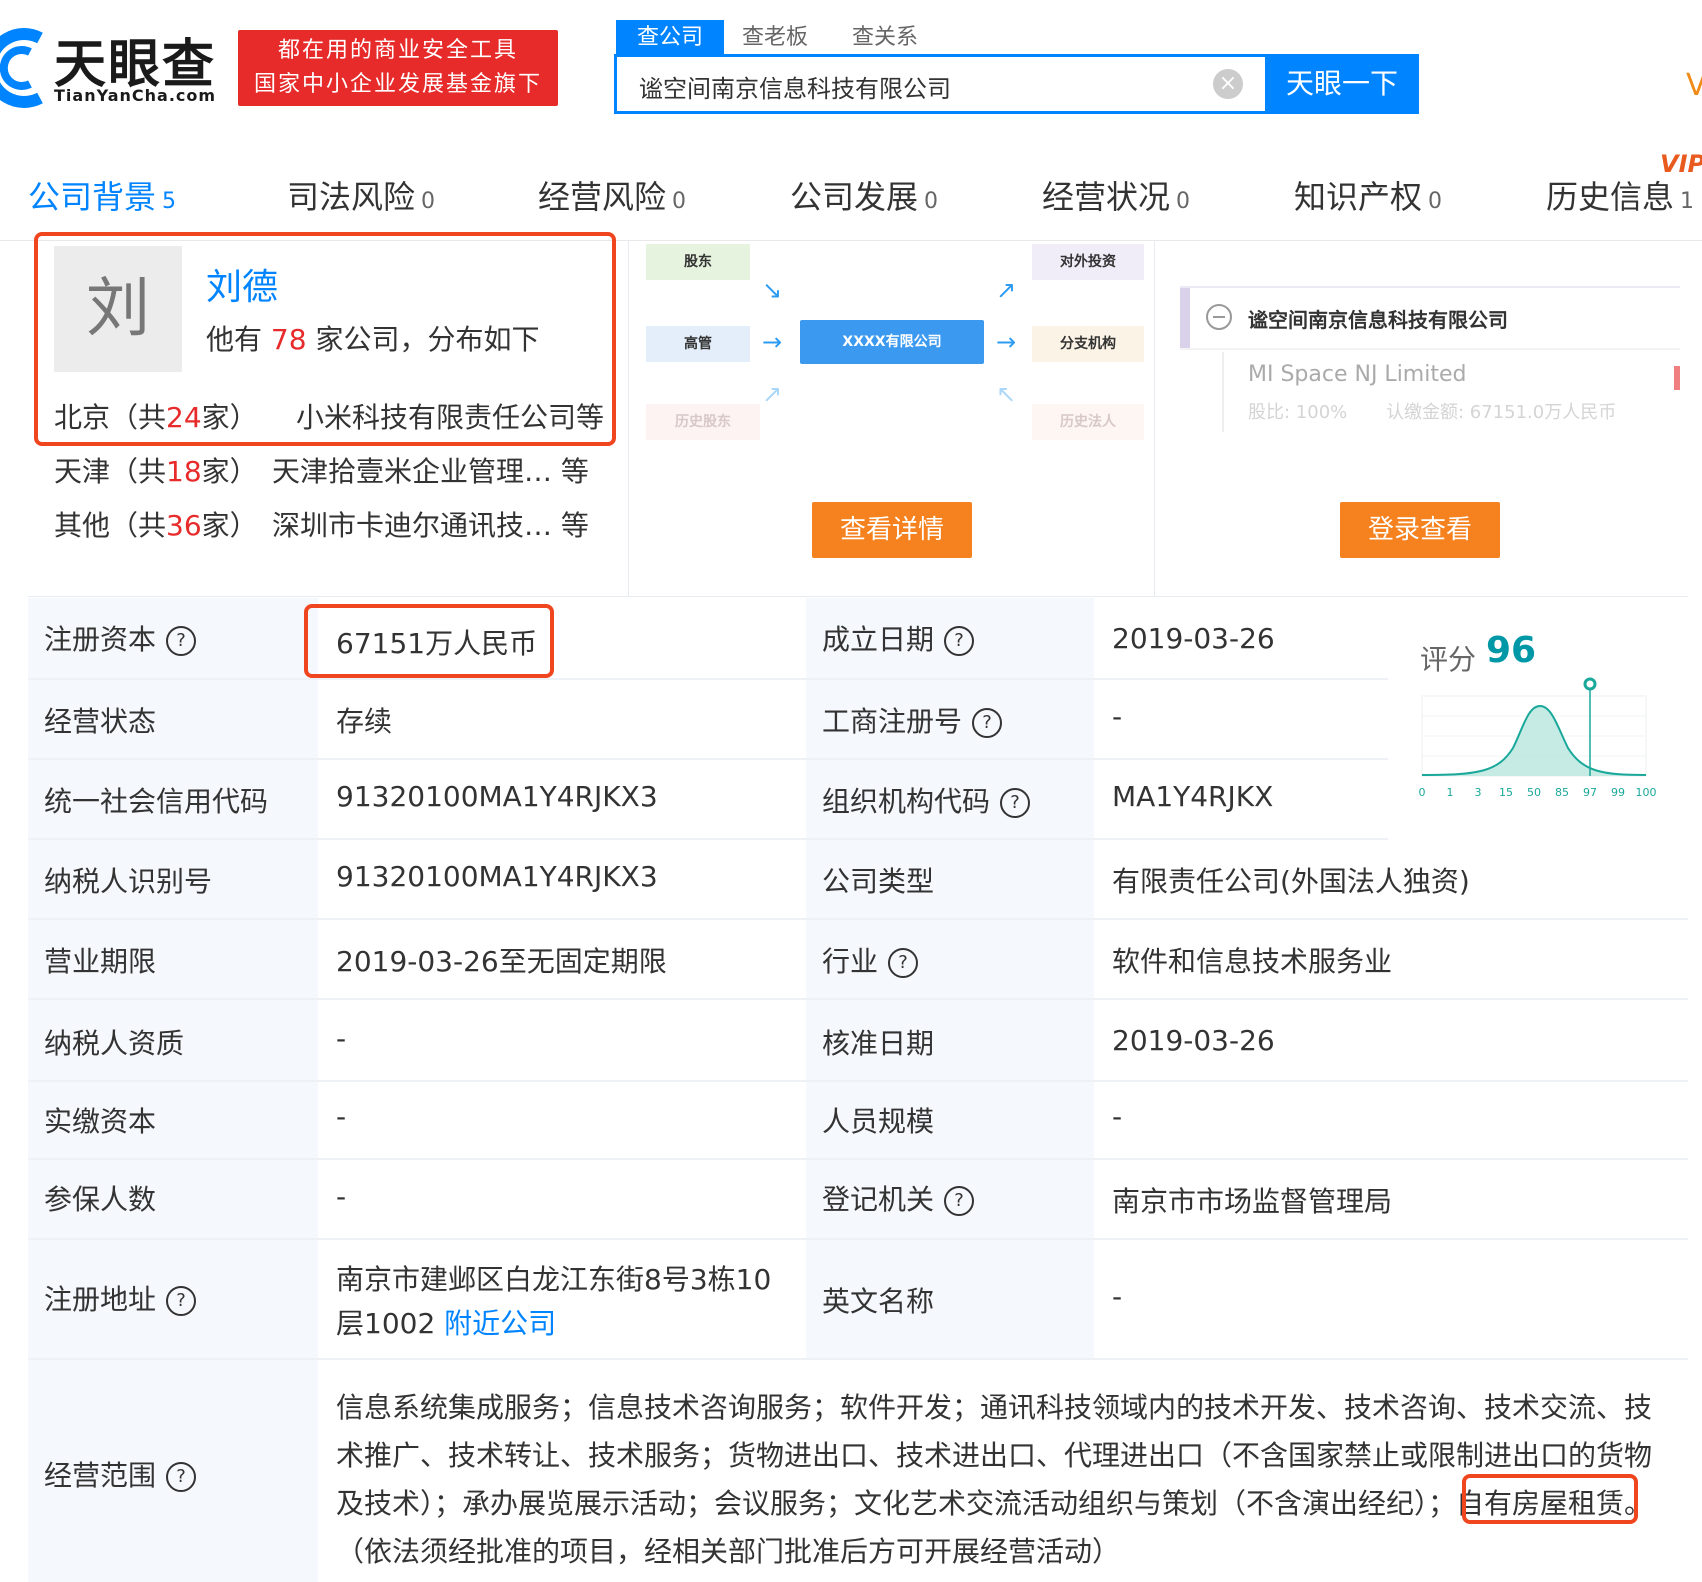 This screenshot has width=1702, height=1582. What do you see at coordinates (772, 290) in the screenshot?
I see `arrow-icon: ↘` at bounding box center [772, 290].